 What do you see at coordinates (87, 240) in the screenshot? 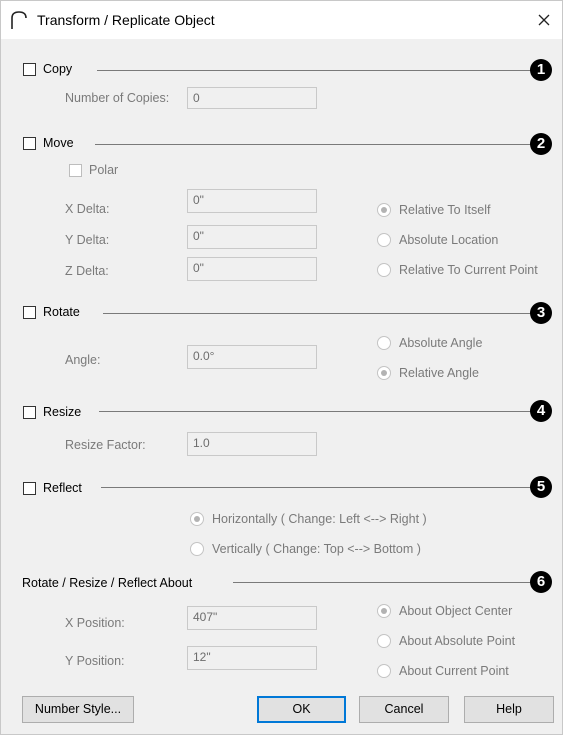
I see `y-delta-label: Y Delta:` at bounding box center [87, 240].